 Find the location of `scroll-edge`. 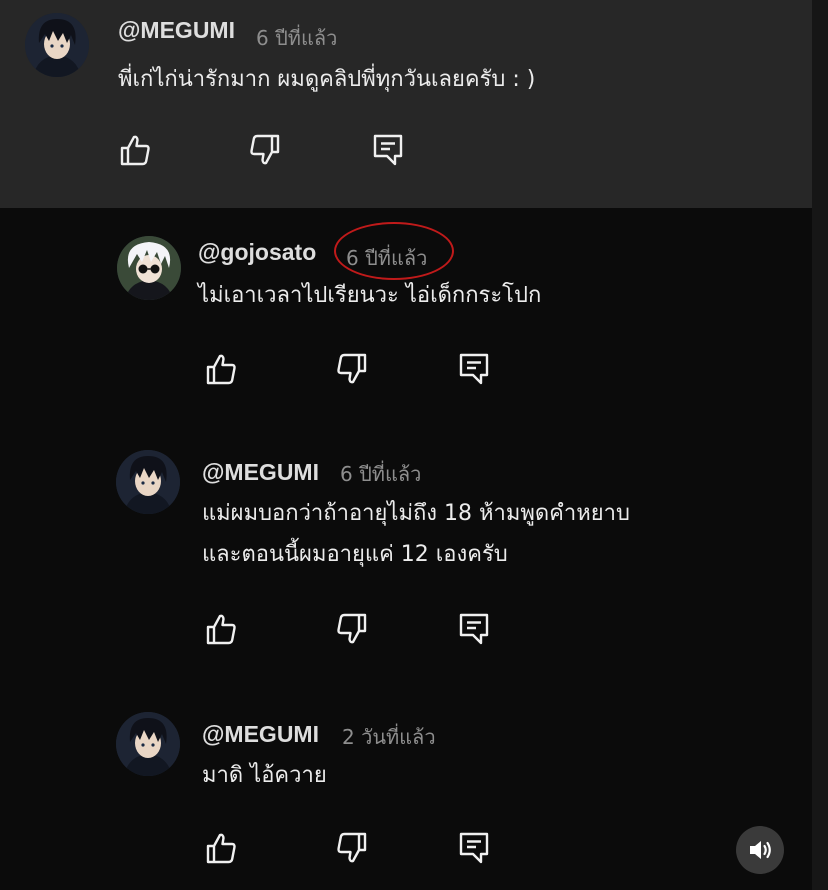

scroll-edge is located at coordinates (820, 445).